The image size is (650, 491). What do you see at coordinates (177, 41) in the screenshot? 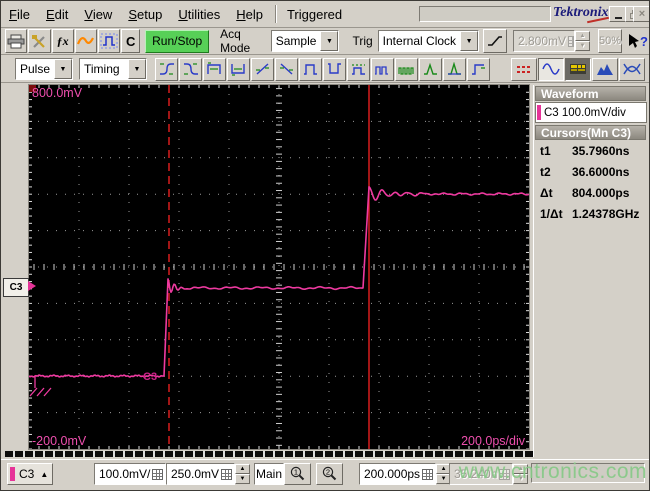
I see `run-stop-button: Run/Stop` at bounding box center [177, 41].